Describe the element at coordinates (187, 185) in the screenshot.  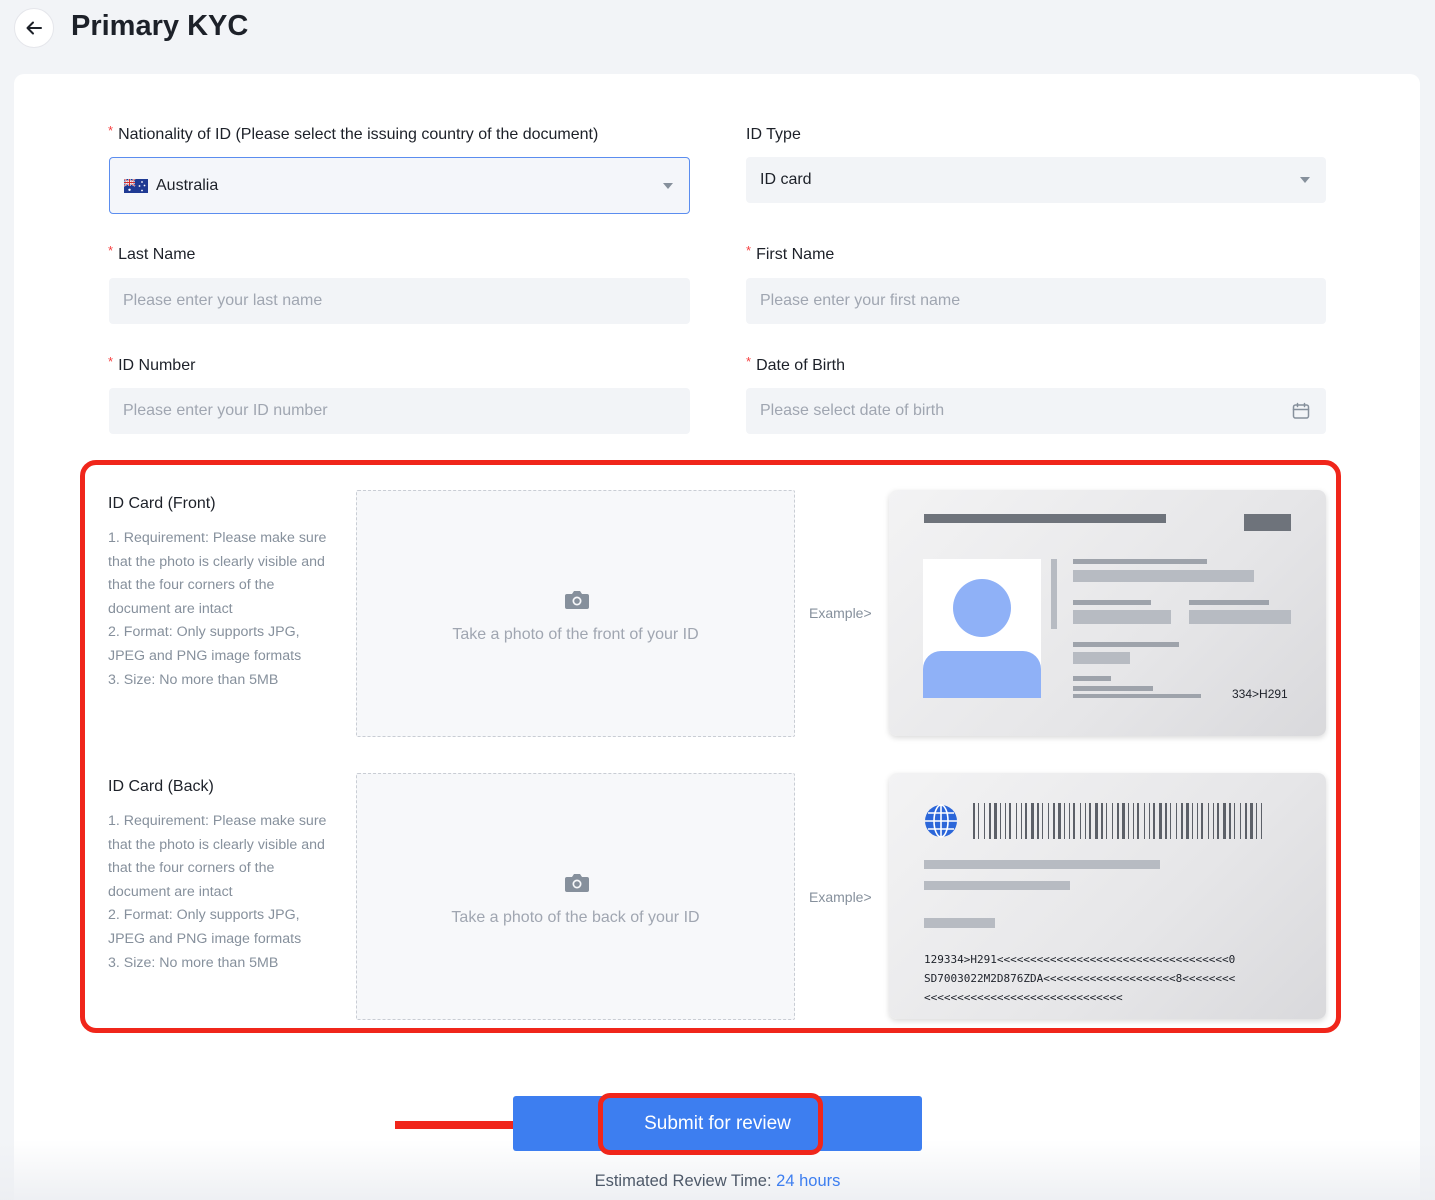
I see `nationality-value: Australia` at that location.